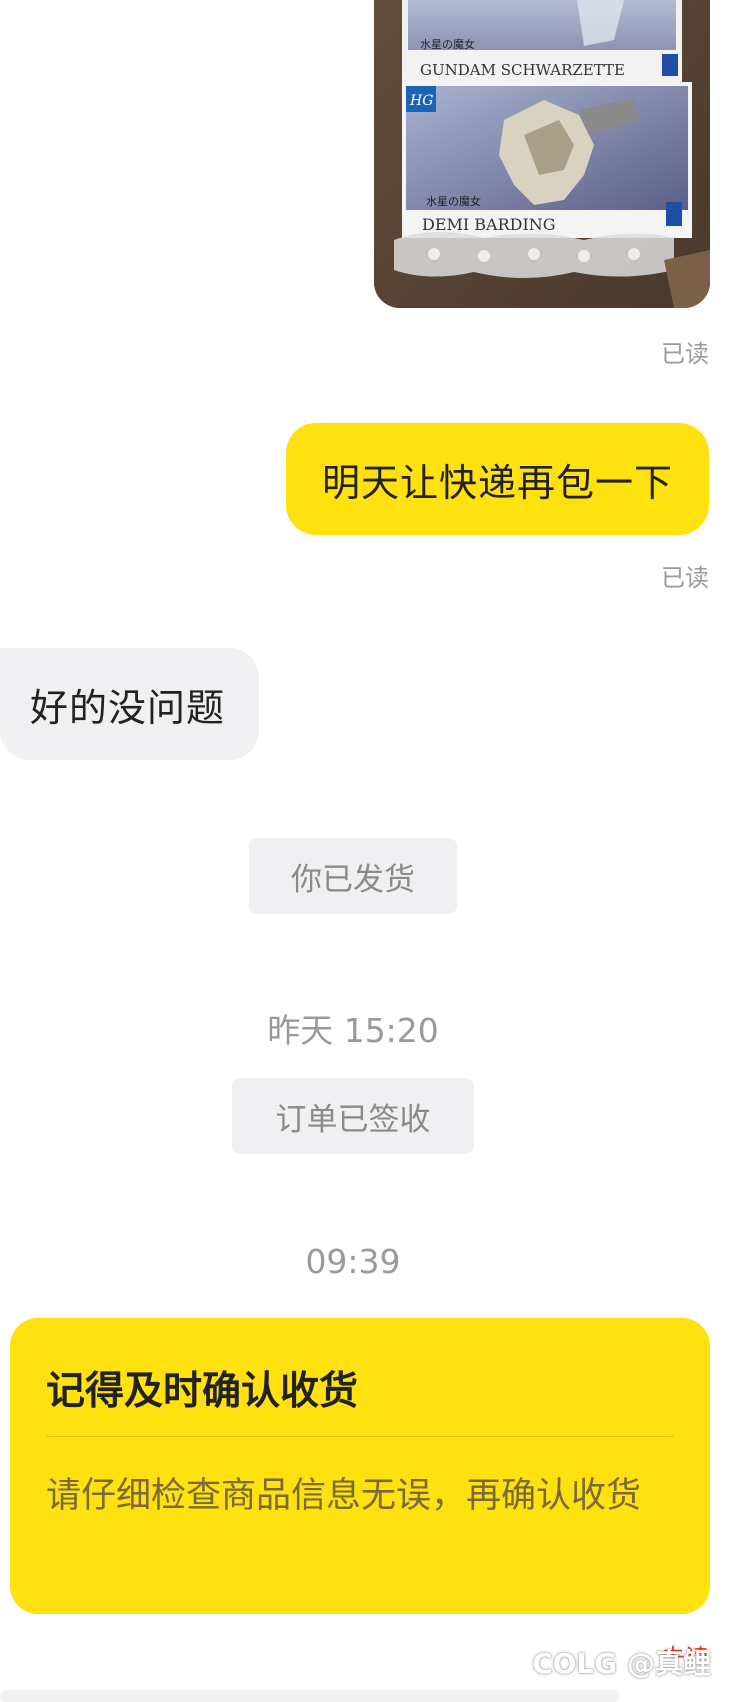 The height and width of the screenshot is (1702, 731). What do you see at coordinates (489, 224) in the screenshot?
I see `box2-label: DEMI BARDING` at bounding box center [489, 224].